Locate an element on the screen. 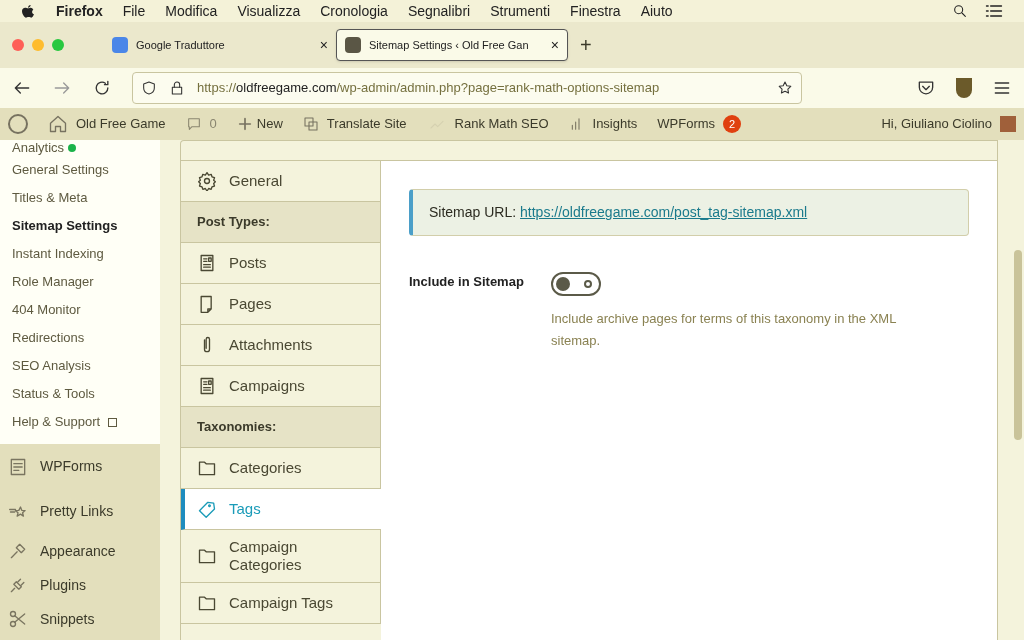  menu-item: Pretty Links is located at coordinates (80, 511).